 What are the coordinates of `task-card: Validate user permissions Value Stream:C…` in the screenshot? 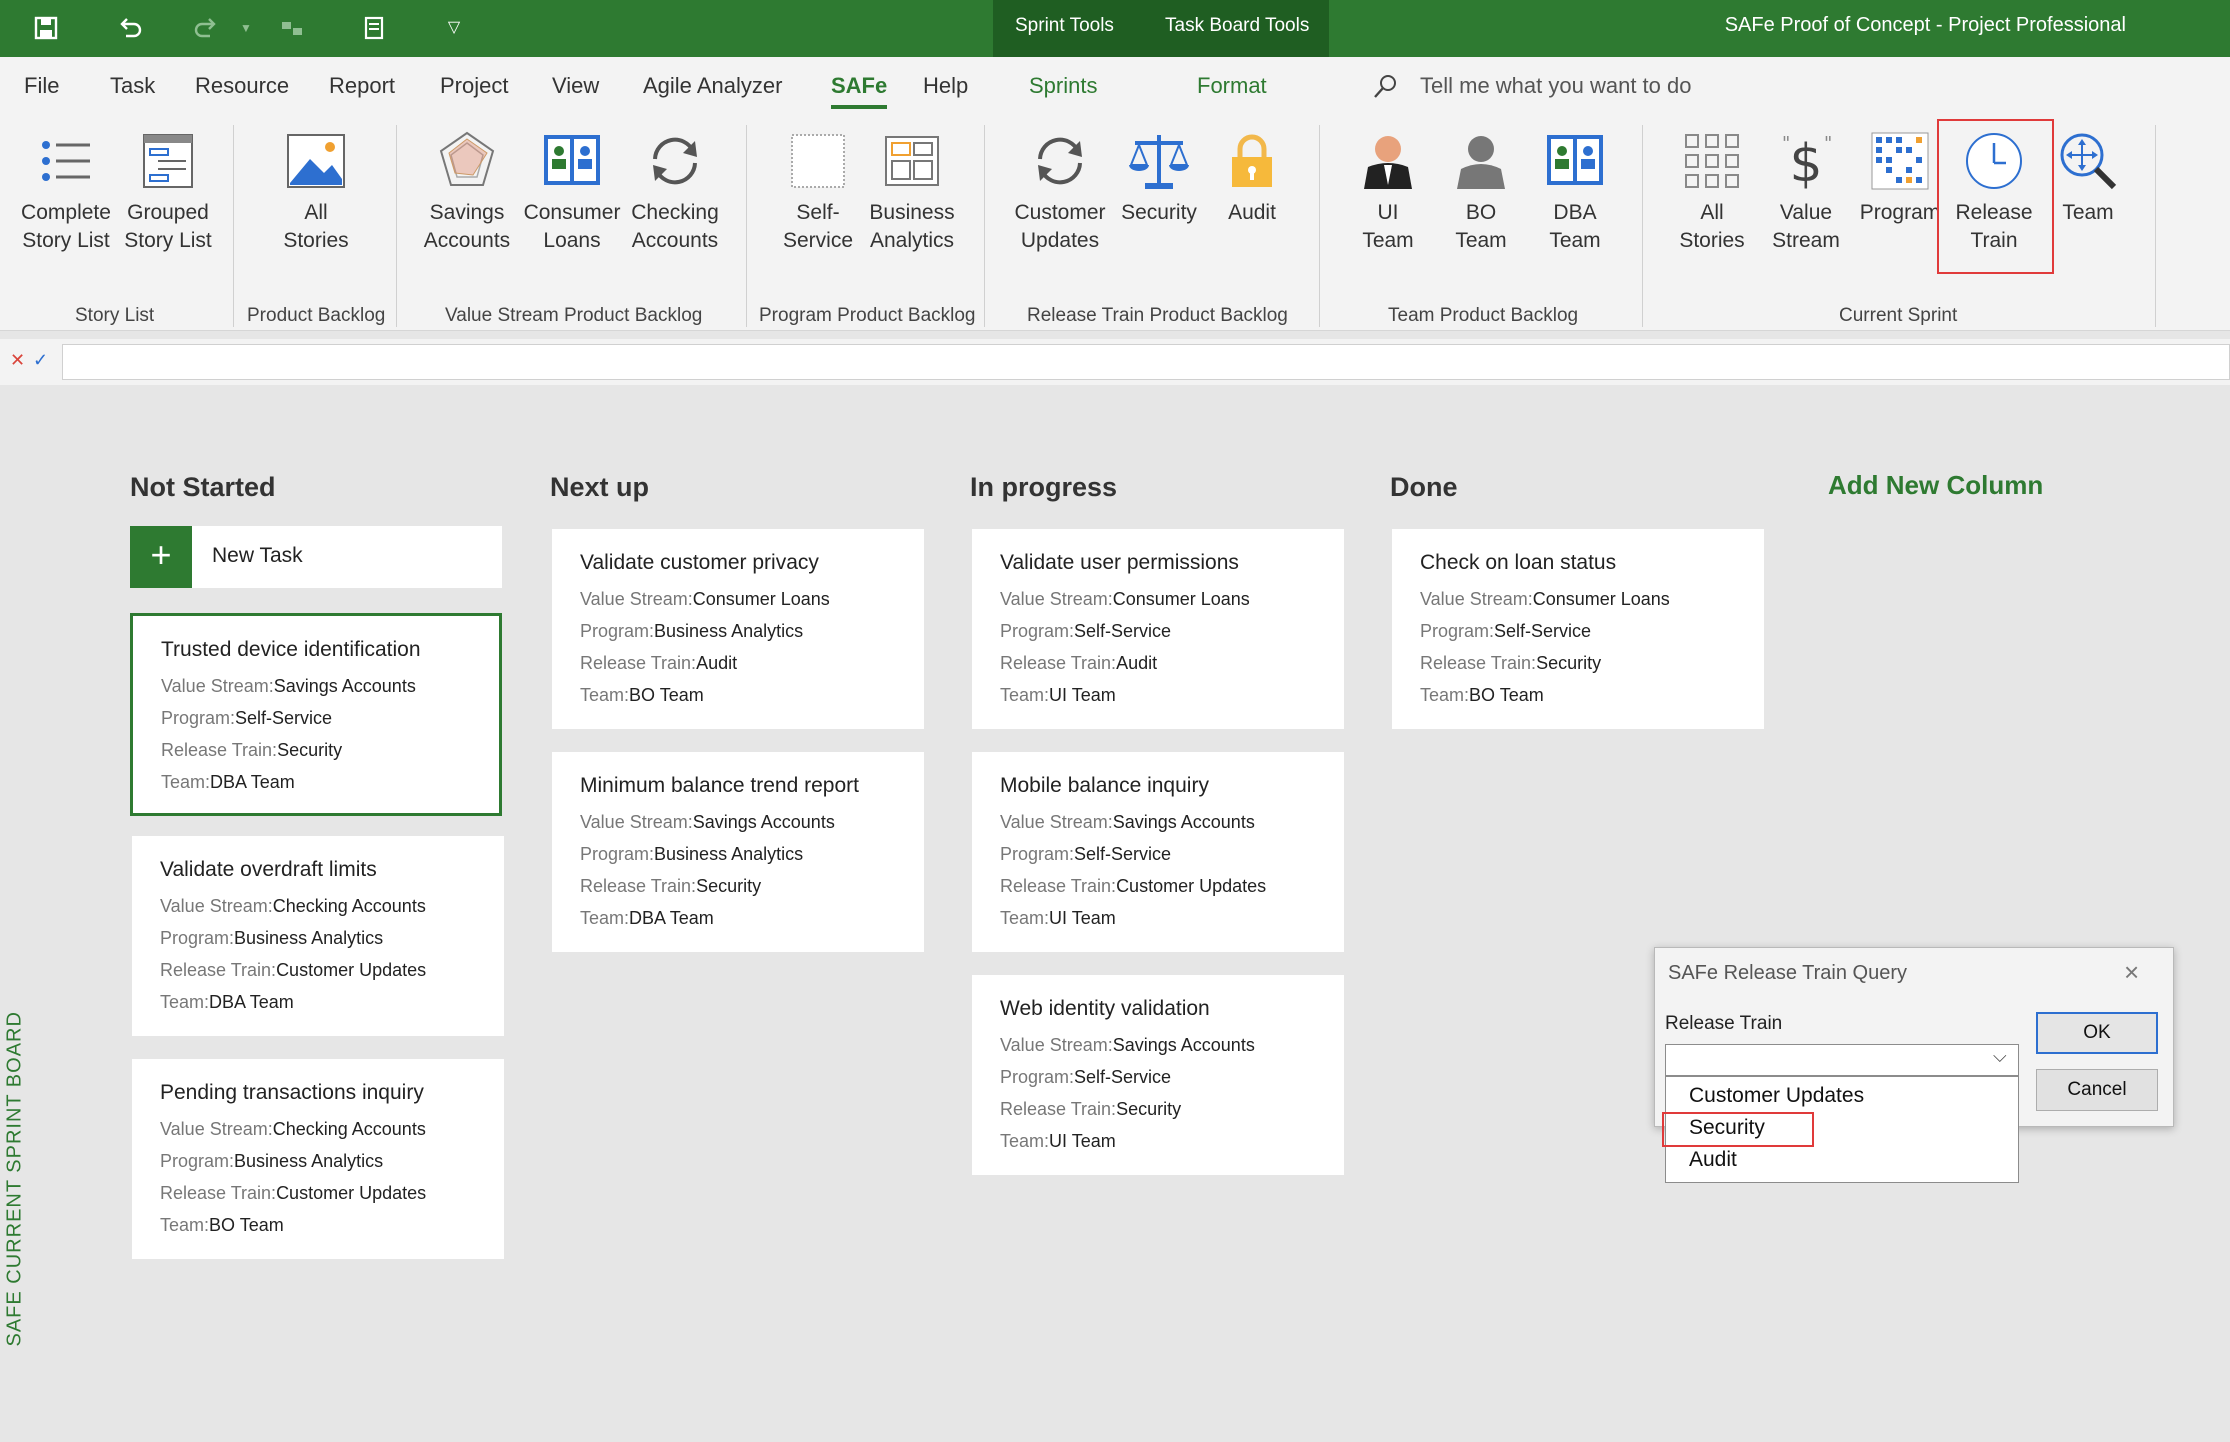 It's located at (1158, 629).